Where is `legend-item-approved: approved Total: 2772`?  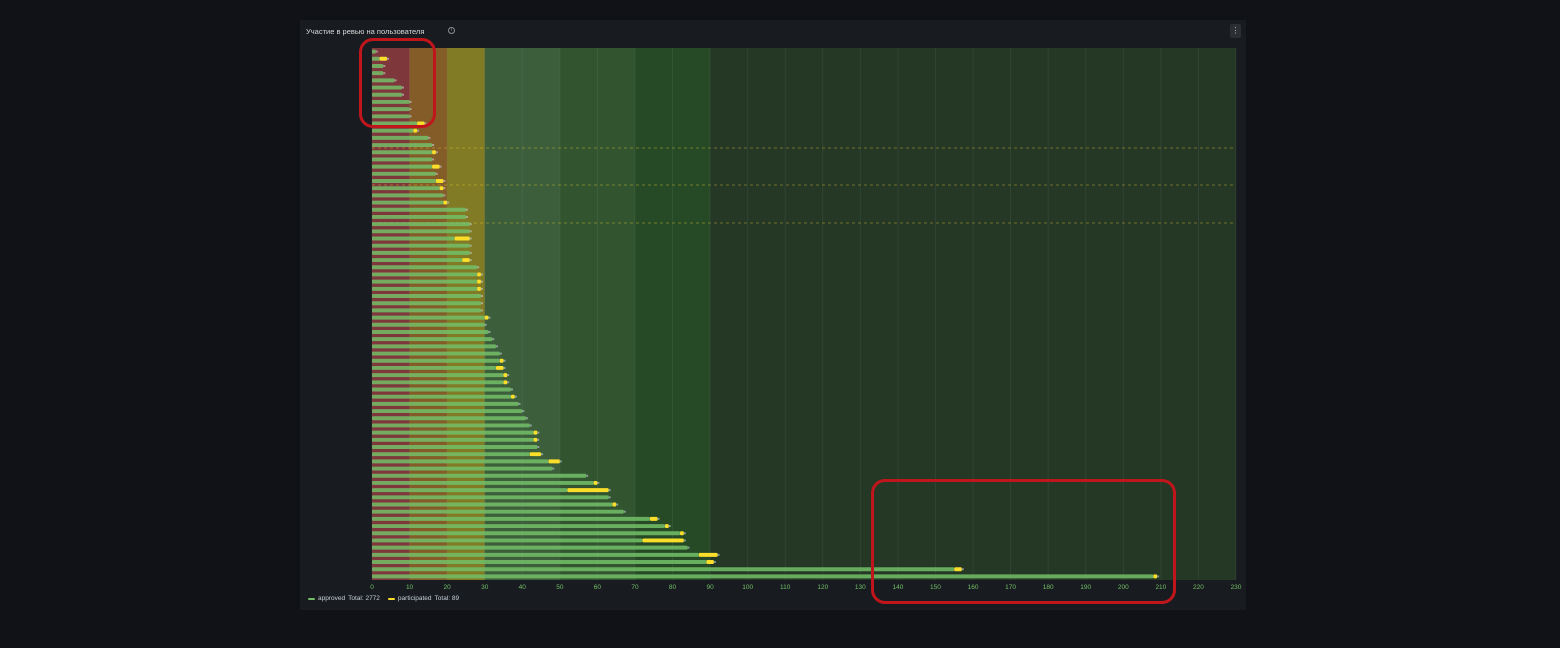 legend-item-approved: approved Total: 2772 is located at coordinates (344, 598).